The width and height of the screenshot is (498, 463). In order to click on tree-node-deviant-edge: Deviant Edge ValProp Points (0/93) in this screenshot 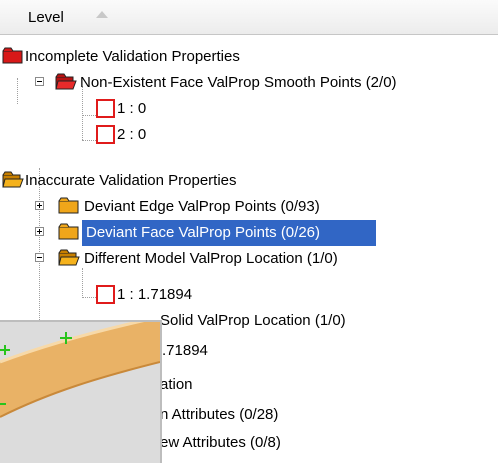, I will do `click(249, 207)`.